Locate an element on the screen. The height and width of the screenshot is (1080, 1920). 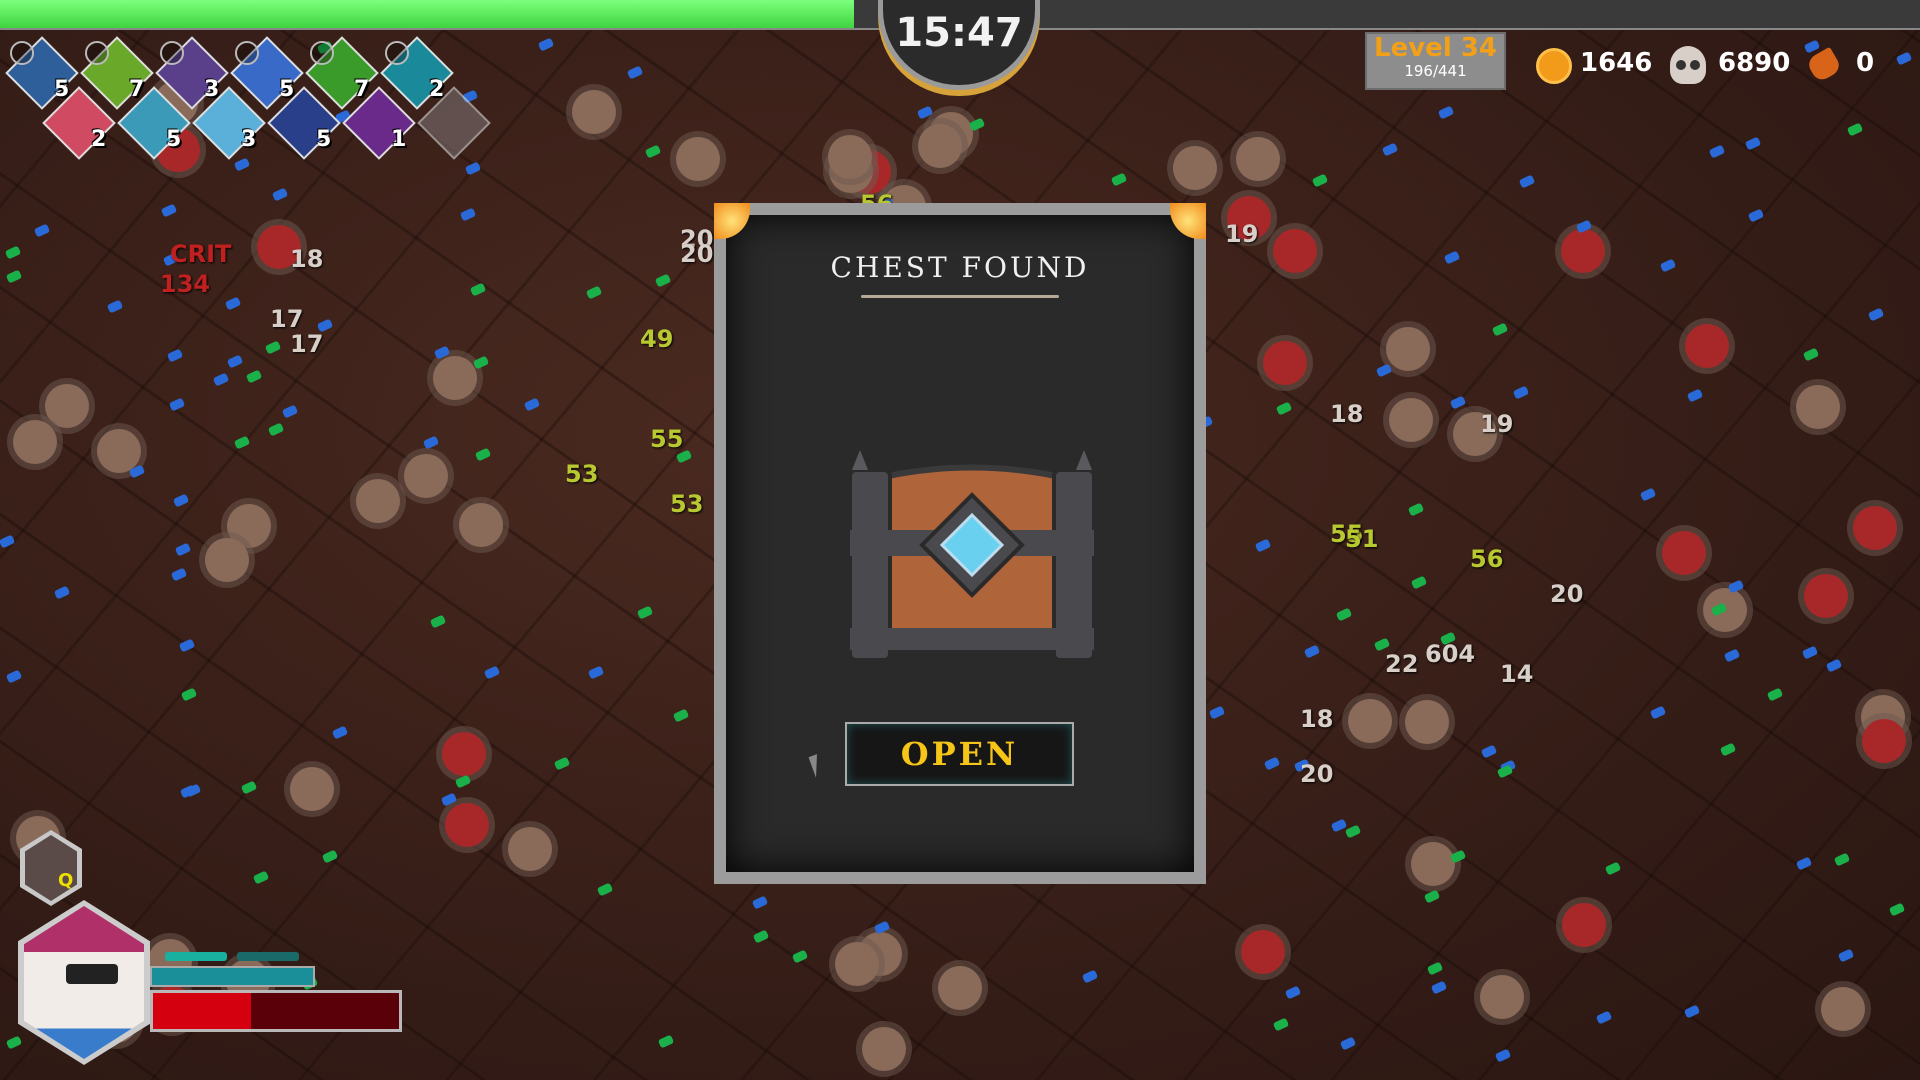
damage-number: 134 is located at coordinates (185, 284).